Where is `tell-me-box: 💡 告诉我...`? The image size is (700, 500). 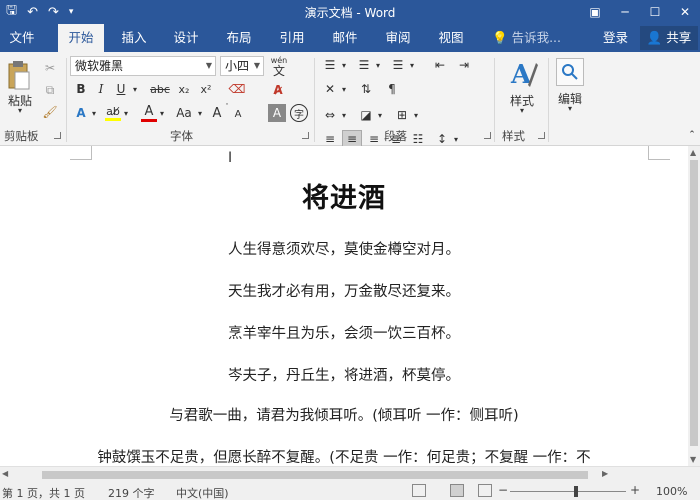
tell-me-box: 💡 告诉我... is located at coordinates (526, 38).